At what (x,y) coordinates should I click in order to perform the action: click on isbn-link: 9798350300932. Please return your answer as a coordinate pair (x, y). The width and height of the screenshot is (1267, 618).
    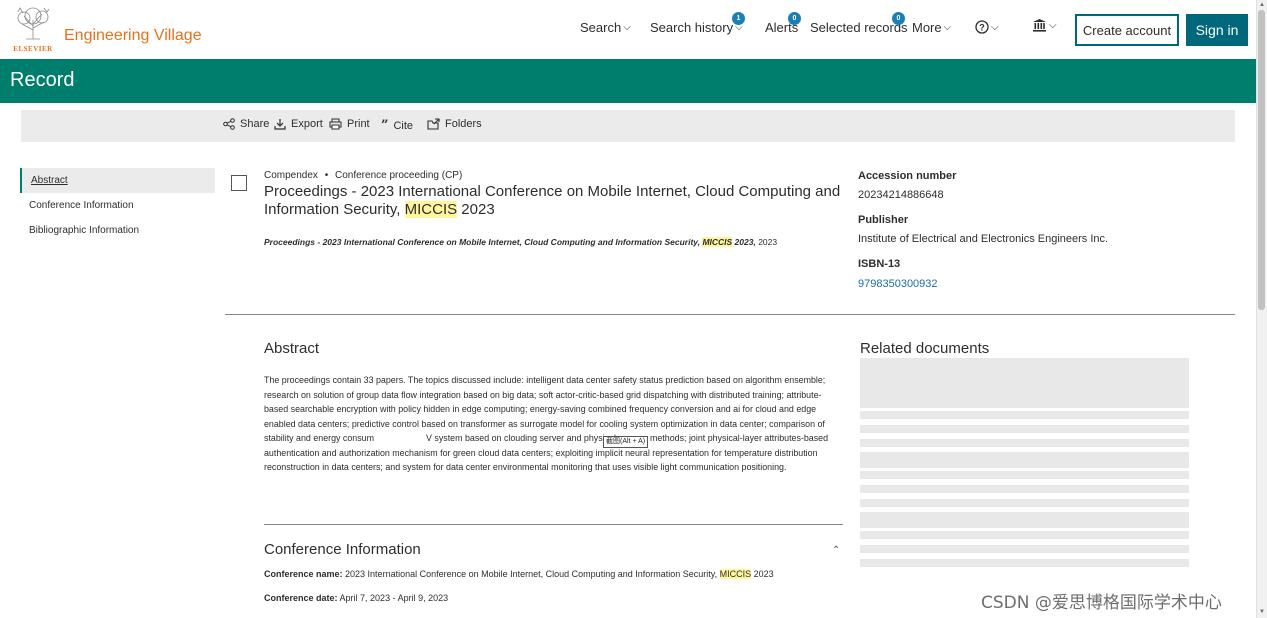
    Looking at the image, I should click on (898, 284).